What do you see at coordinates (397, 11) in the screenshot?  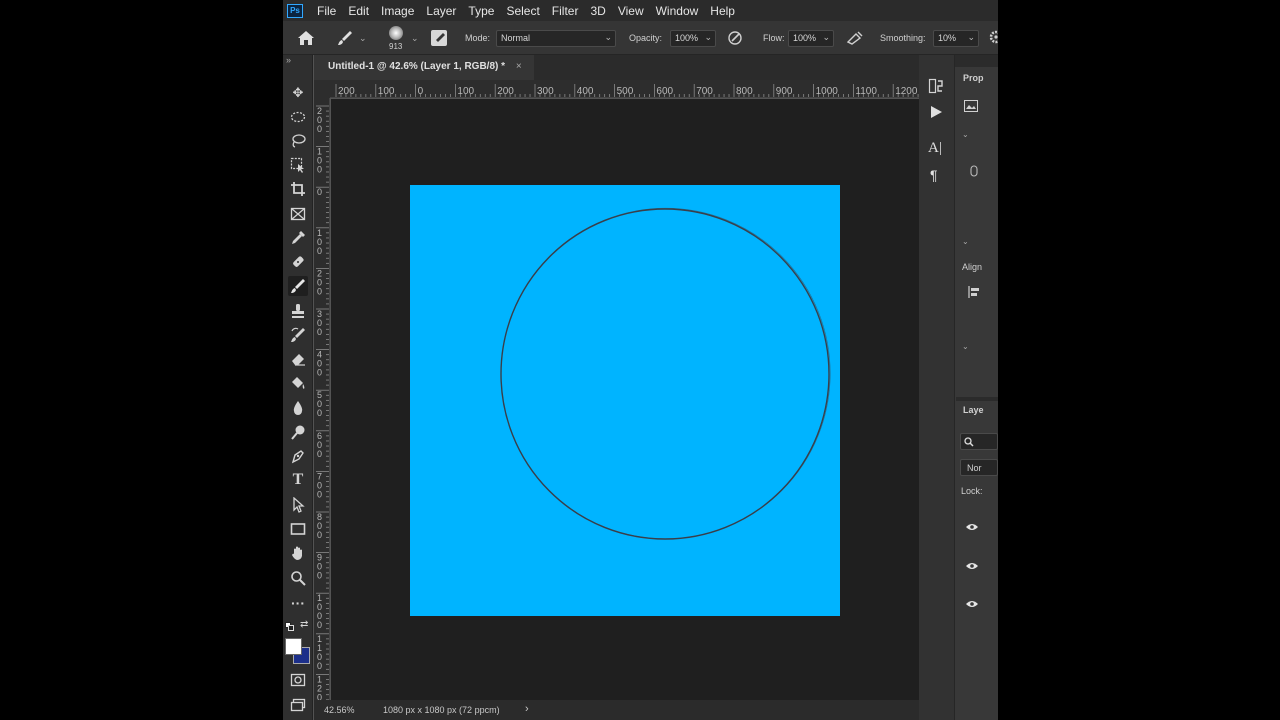 I see `menu-image: Image` at bounding box center [397, 11].